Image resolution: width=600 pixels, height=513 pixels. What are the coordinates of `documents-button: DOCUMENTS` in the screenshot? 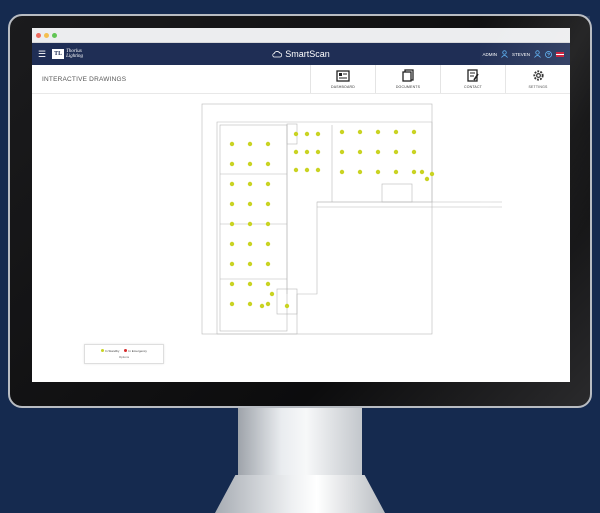 It's located at (407, 79).